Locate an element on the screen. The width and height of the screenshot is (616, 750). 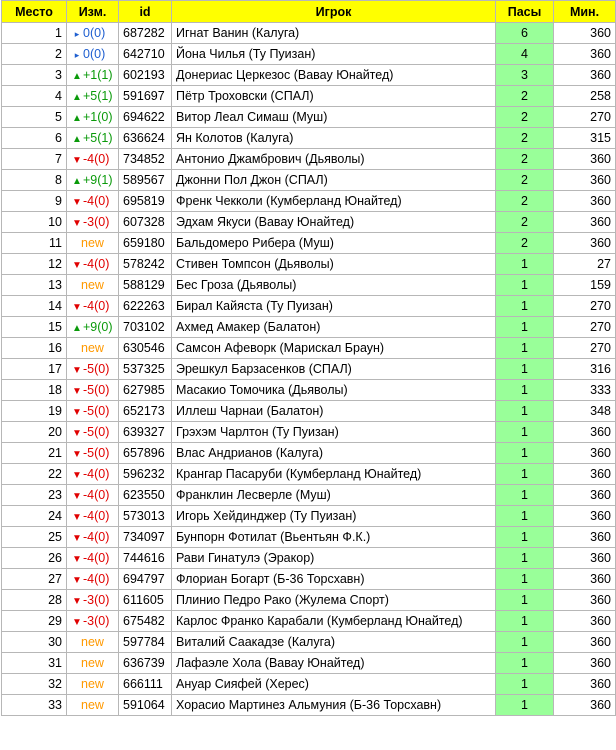
player-name-cell: Игорь Хейдинджер (Ту Пуизан) is located at coordinates (333, 516).